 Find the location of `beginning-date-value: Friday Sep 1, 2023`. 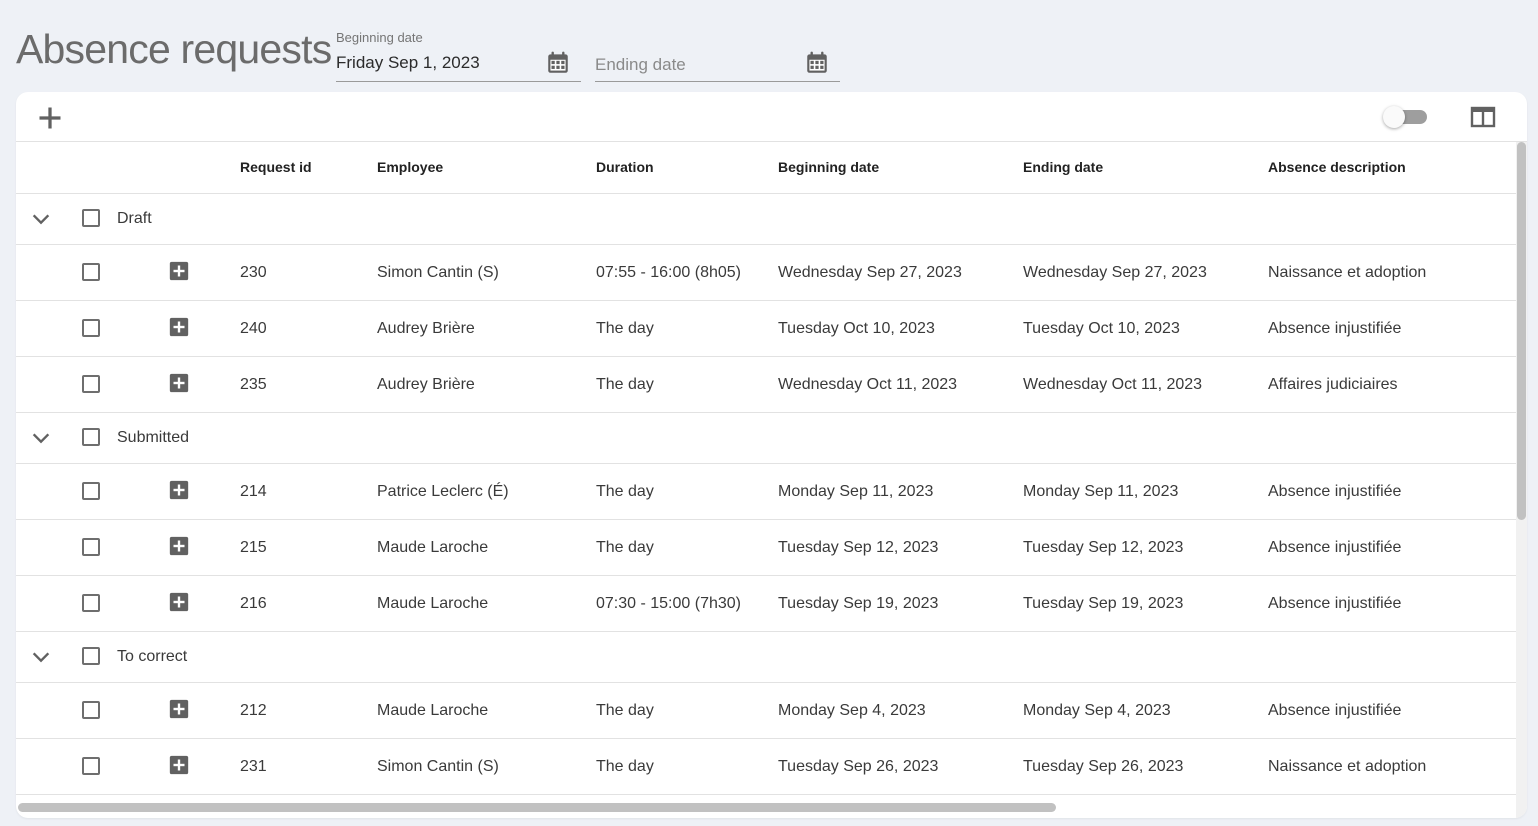

beginning-date-value: Friday Sep 1, 2023 is located at coordinates (436, 63).